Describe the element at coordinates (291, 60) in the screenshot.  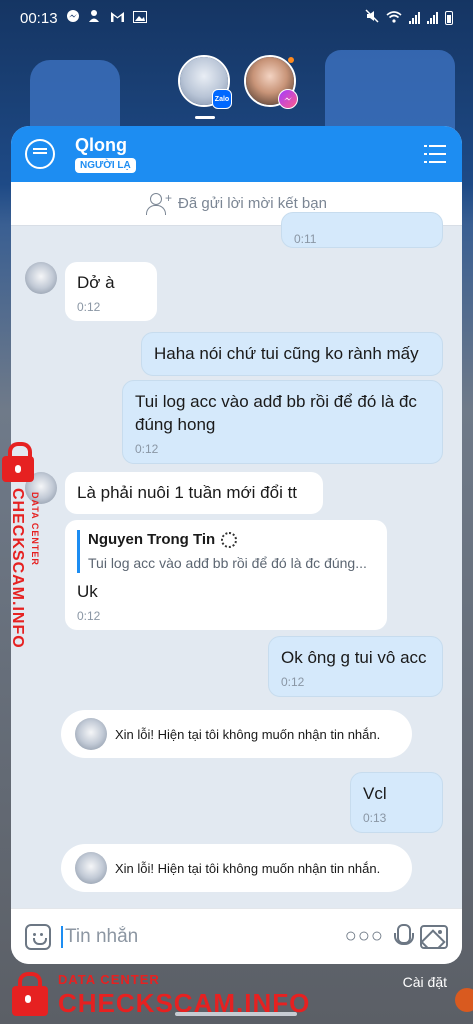
I see `unread-dot-icon` at that location.